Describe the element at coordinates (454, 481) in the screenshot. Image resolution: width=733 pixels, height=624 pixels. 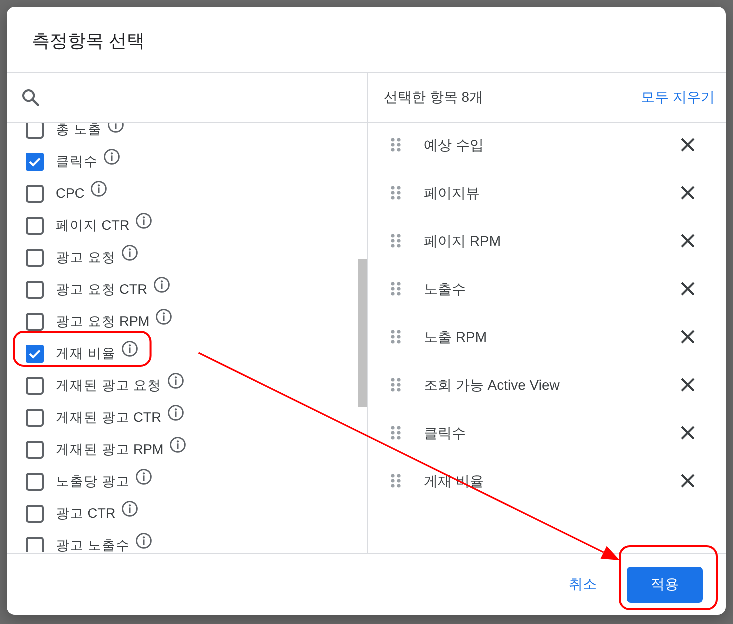
I see `selected-metric-label: 게재 비율` at that location.